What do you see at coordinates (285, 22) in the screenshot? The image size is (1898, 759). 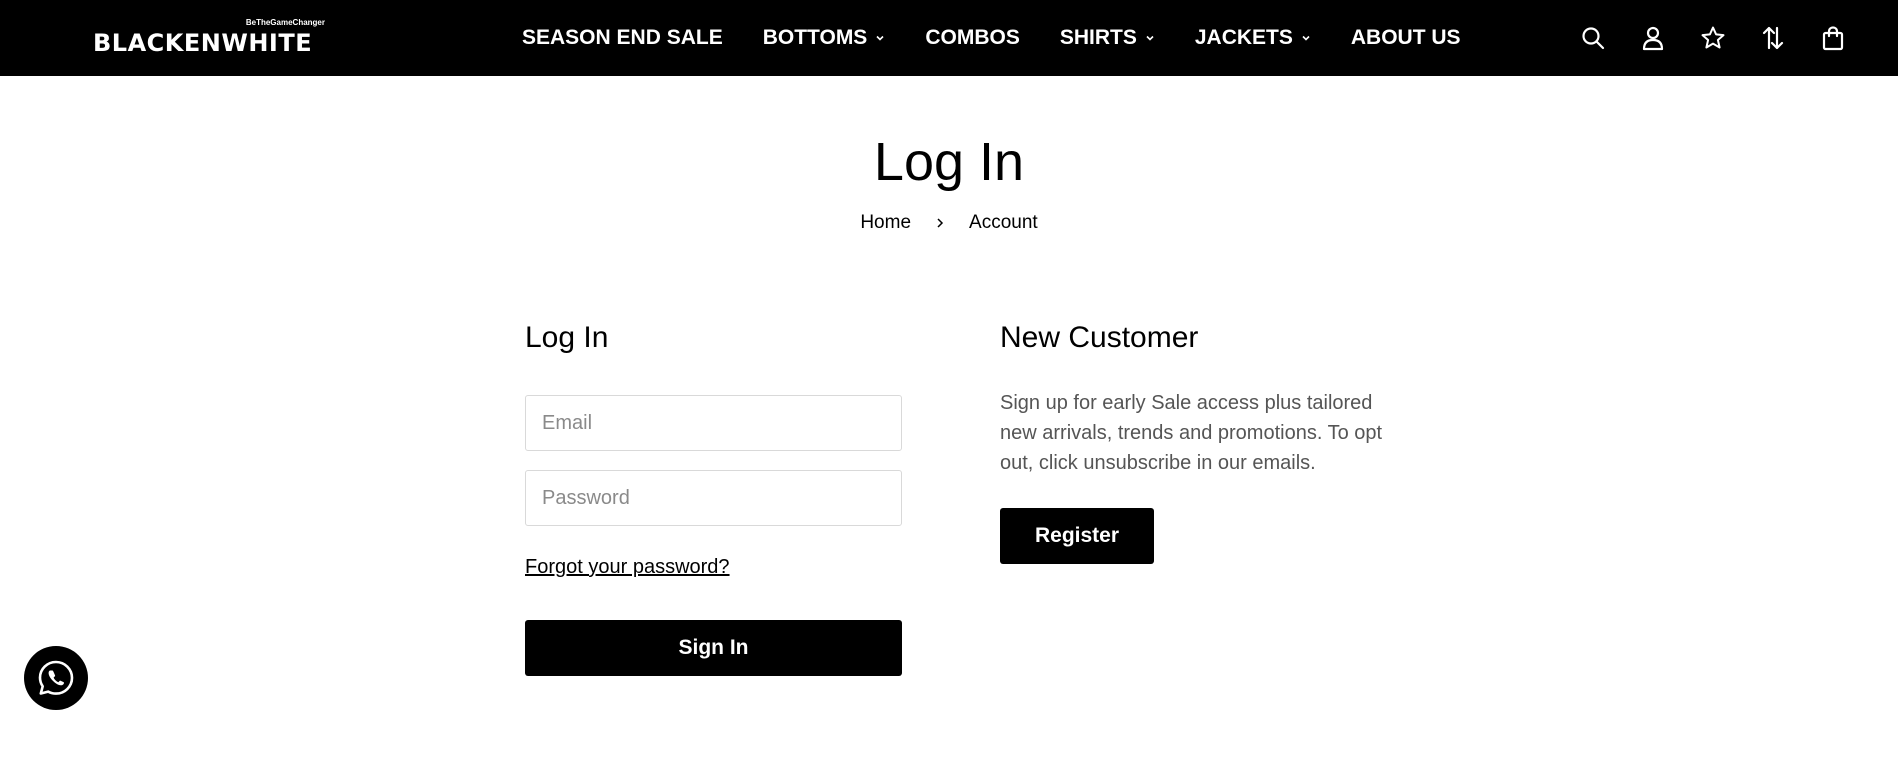 I see `brand-tagline: BeTheGameChanger` at bounding box center [285, 22].